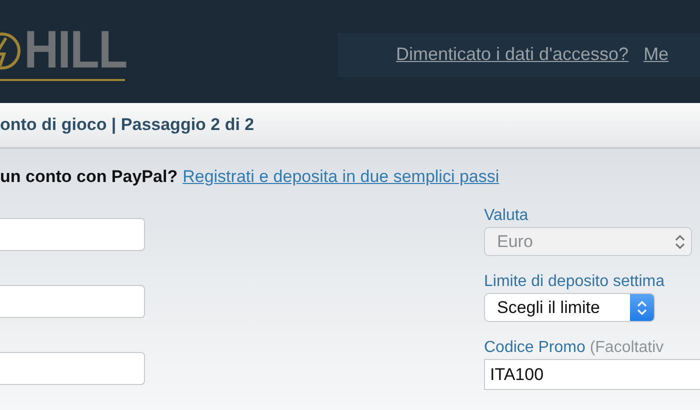 This screenshot has height=410, width=700. Describe the element at coordinates (75, 50) in the screenshot. I see `logo-text: HILL` at that location.